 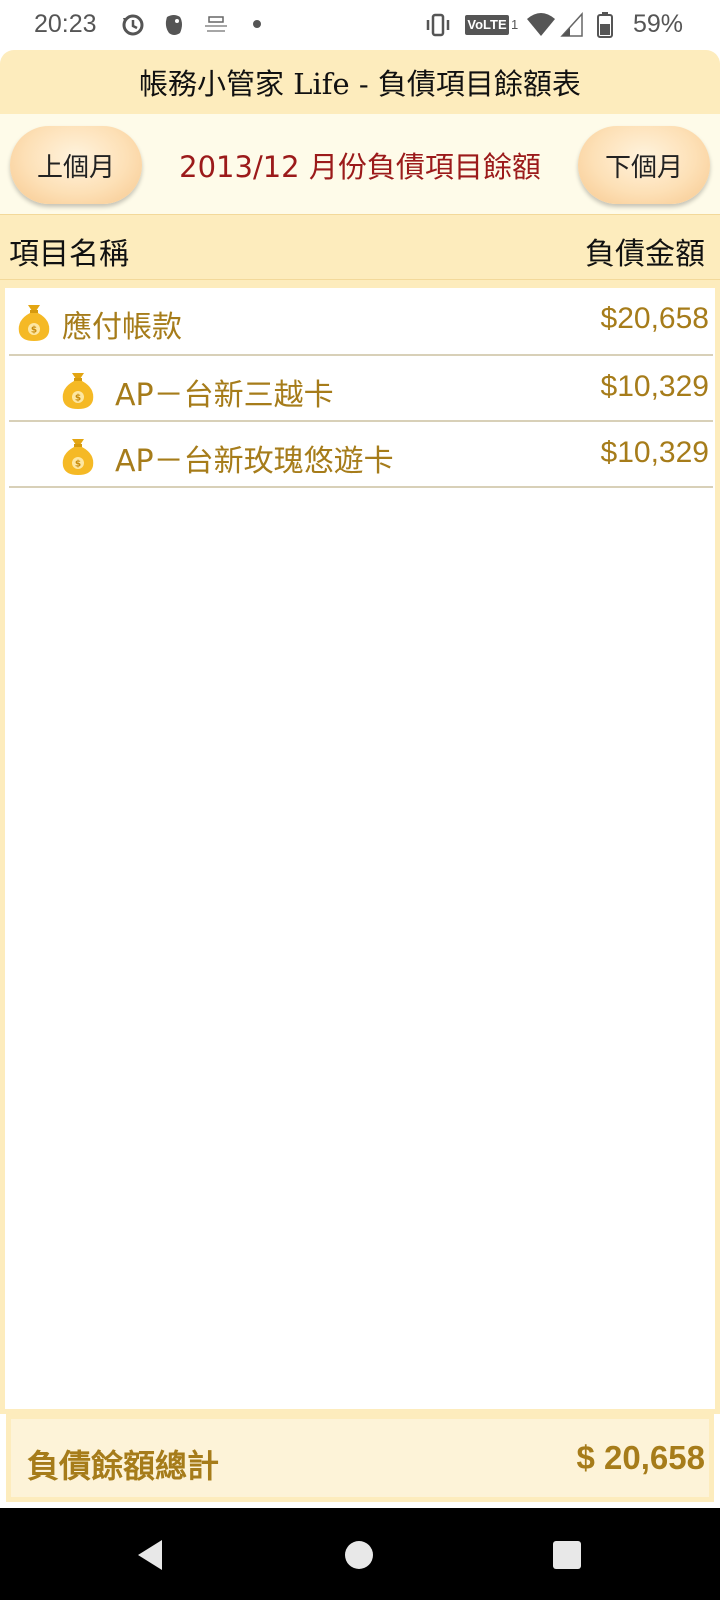 I want to click on page-title: 帳務小管家 Life - 負債項目餘額表, so click(x=360, y=84).